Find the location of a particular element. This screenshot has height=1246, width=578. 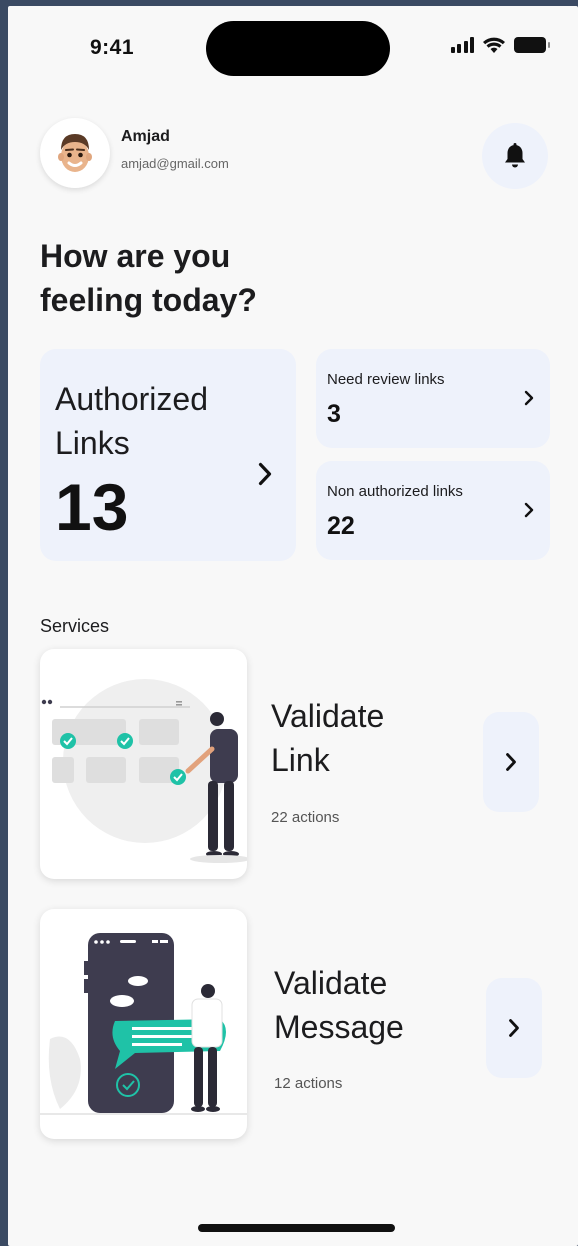

validate-message-button is located at coordinates (514, 1028).